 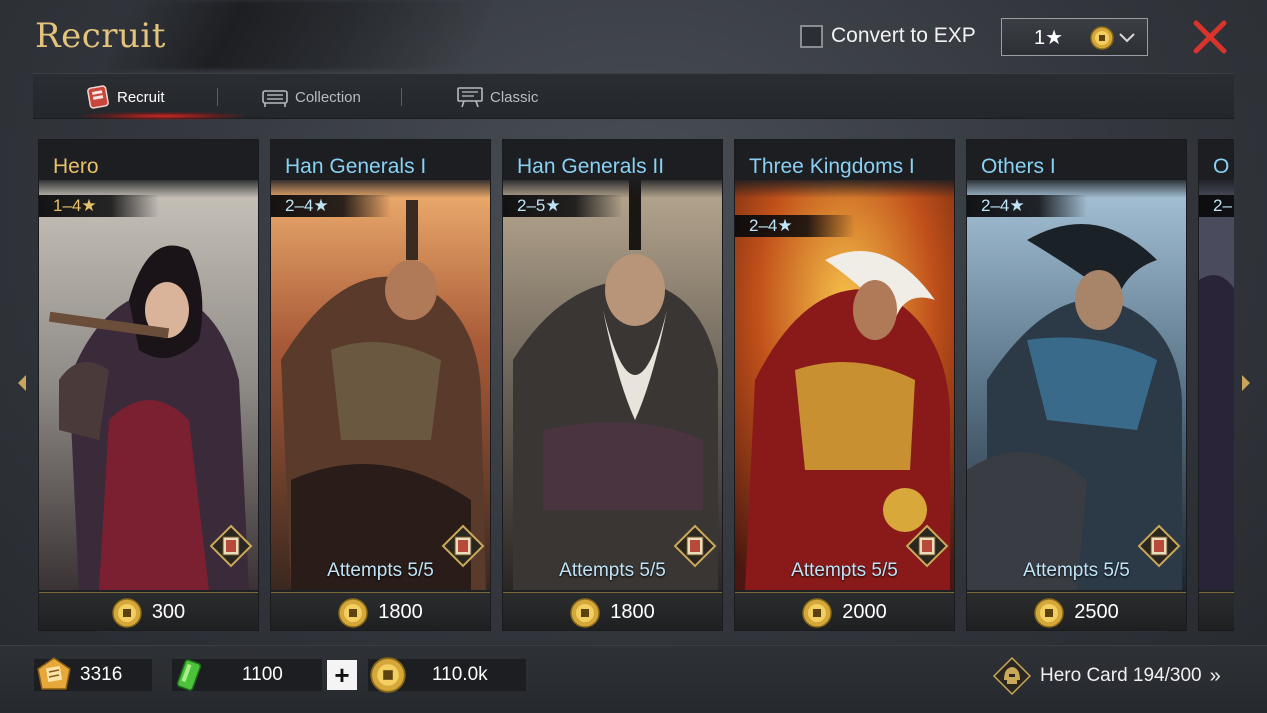 I want to click on ticket-count: 3316, so click(x=101, y=674).